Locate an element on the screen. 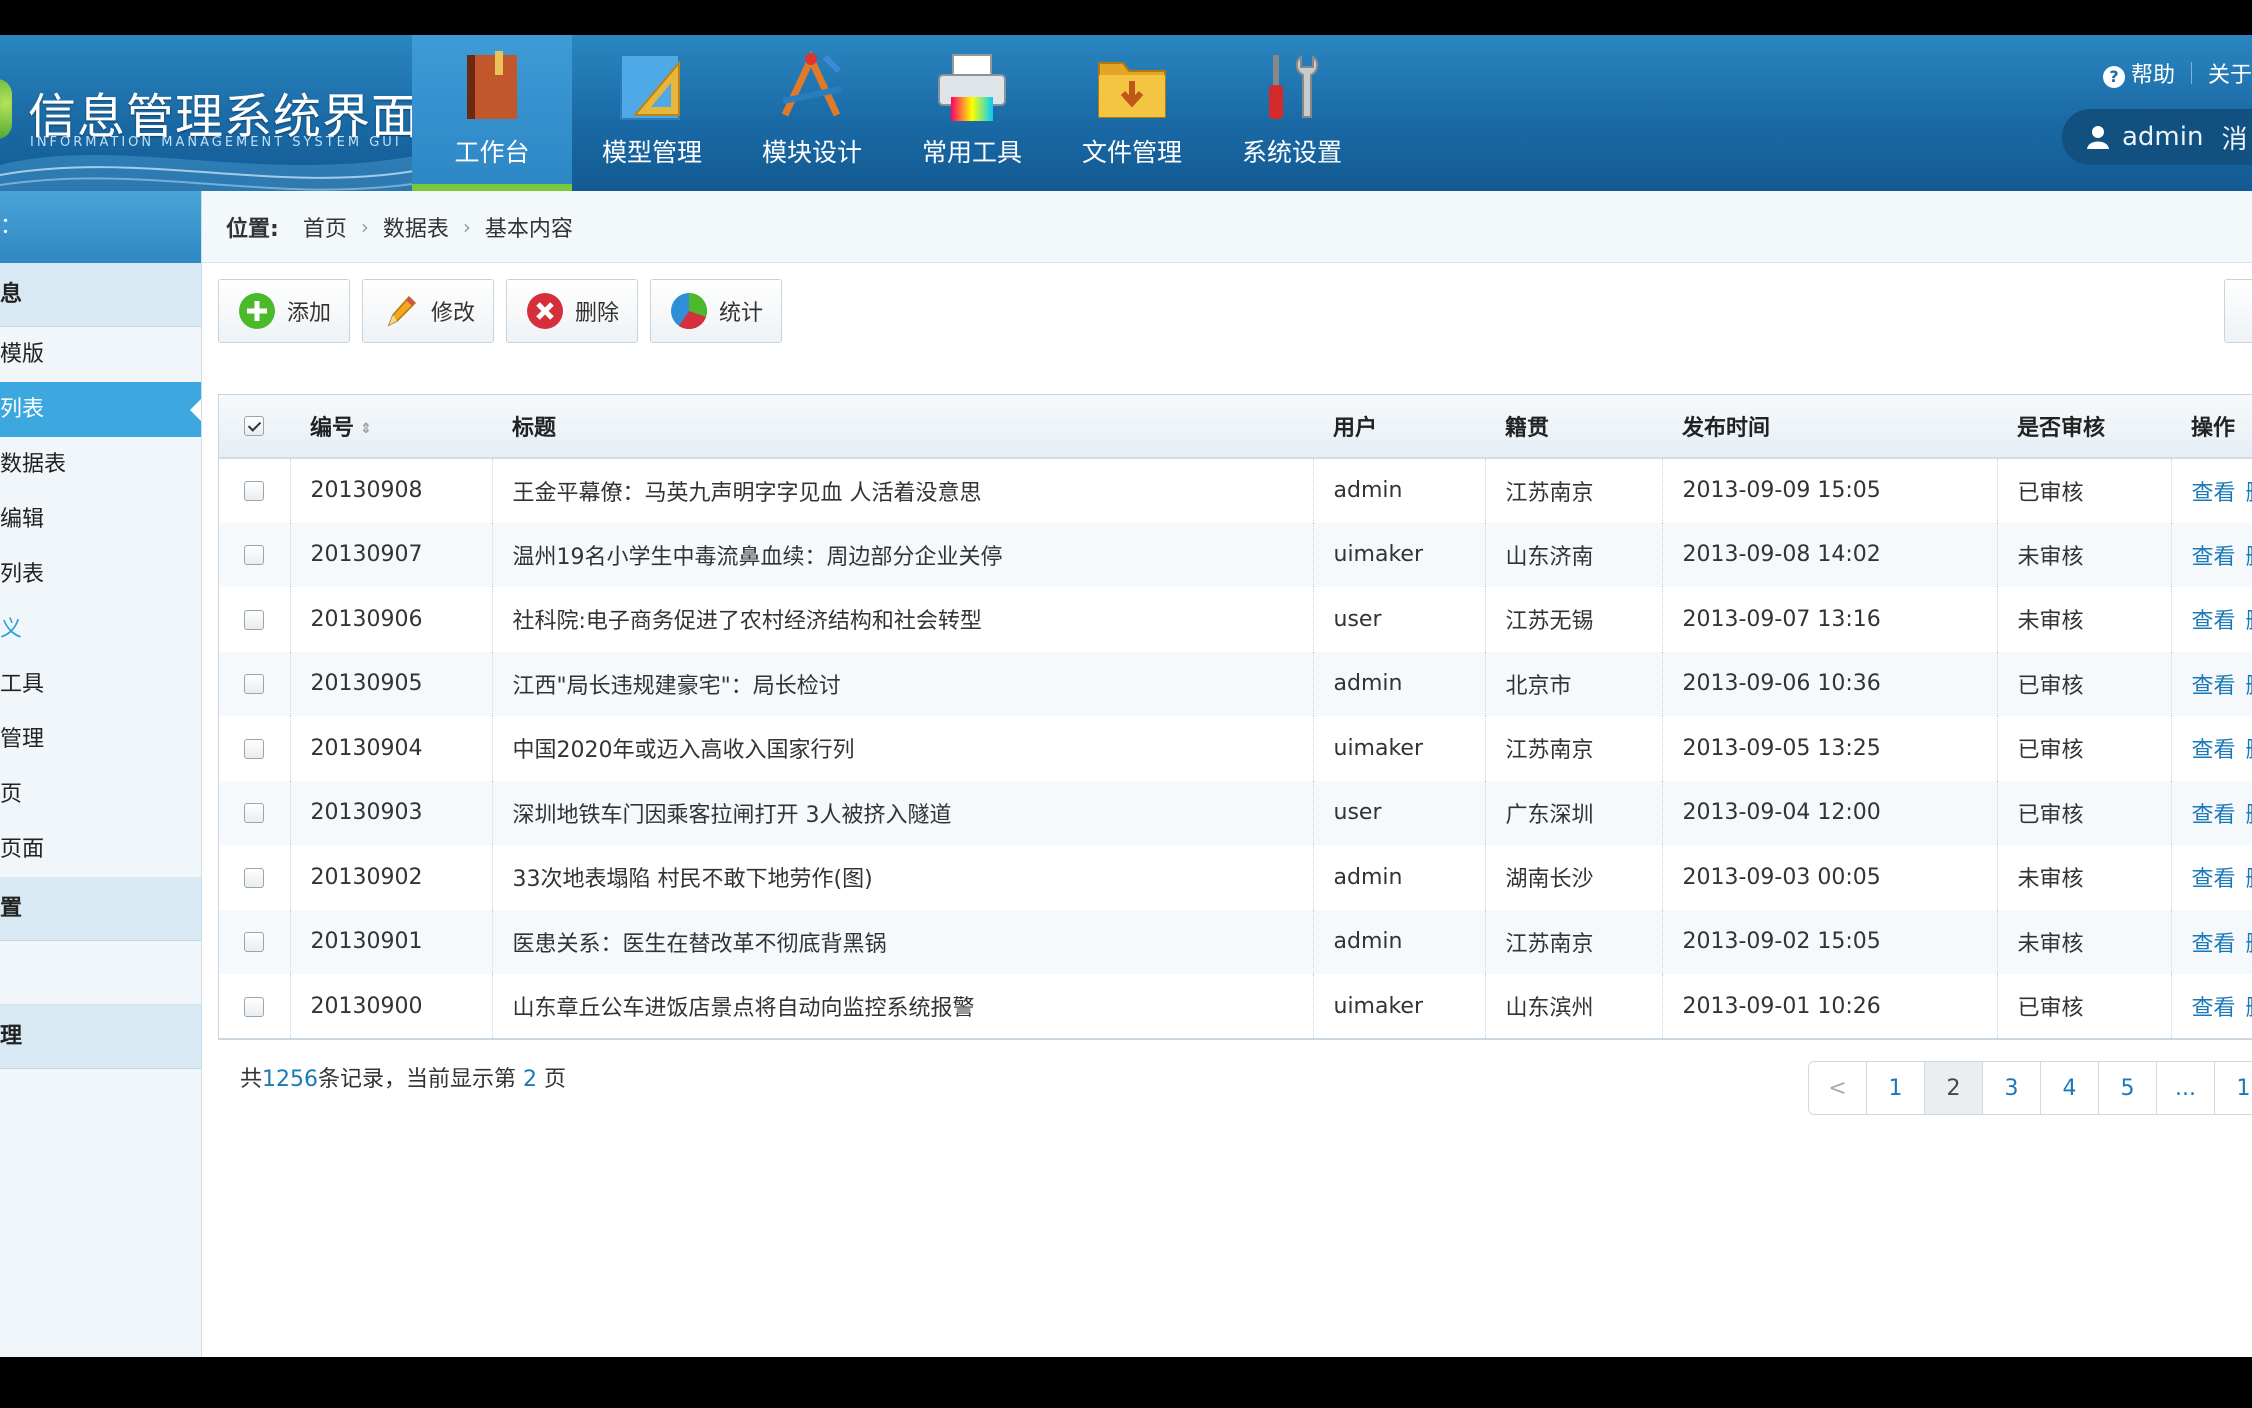 The height and width of the screenshot is (1408, 2252). nav-label: 常用工具 is located at coordinates (971, 152).